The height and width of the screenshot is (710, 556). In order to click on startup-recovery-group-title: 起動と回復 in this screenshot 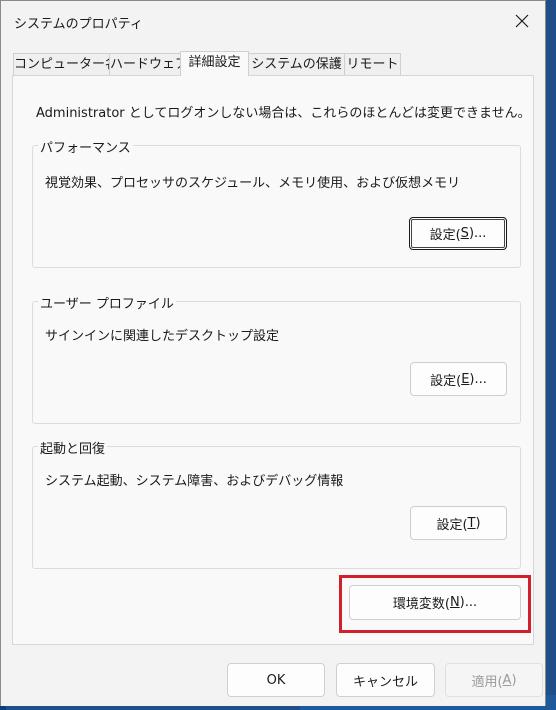, I will do `click(73, 447)`.